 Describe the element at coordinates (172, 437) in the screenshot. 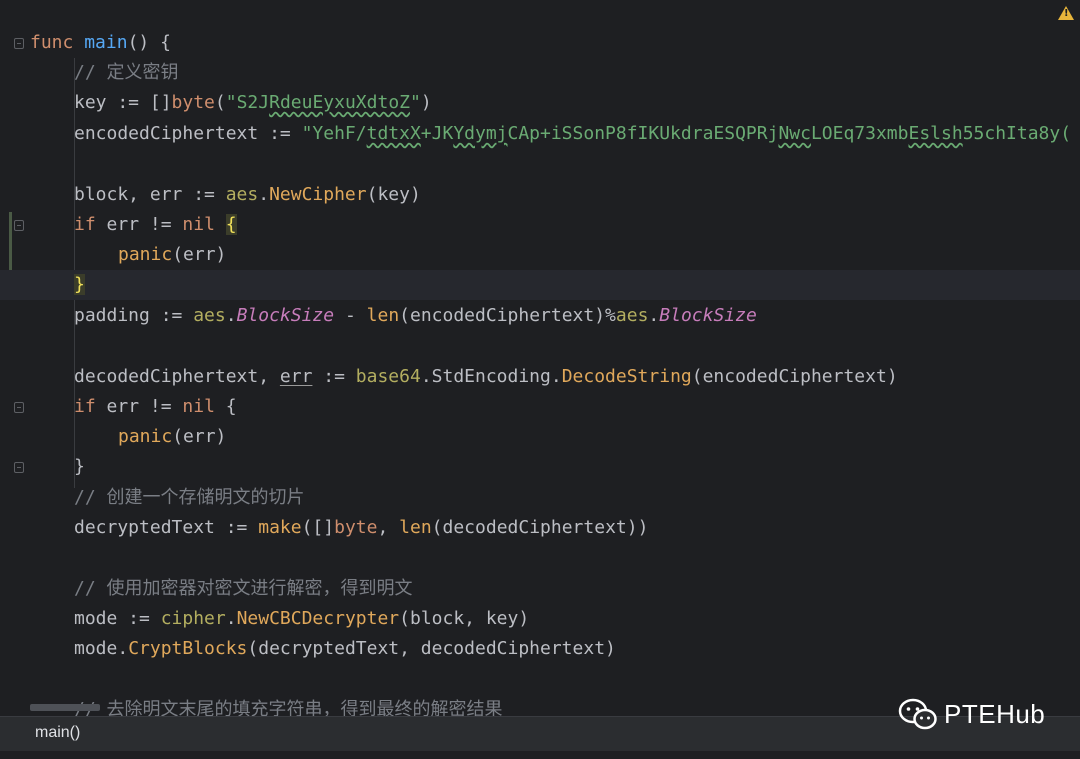

I see `code-line-14: panic(err)` at that location.